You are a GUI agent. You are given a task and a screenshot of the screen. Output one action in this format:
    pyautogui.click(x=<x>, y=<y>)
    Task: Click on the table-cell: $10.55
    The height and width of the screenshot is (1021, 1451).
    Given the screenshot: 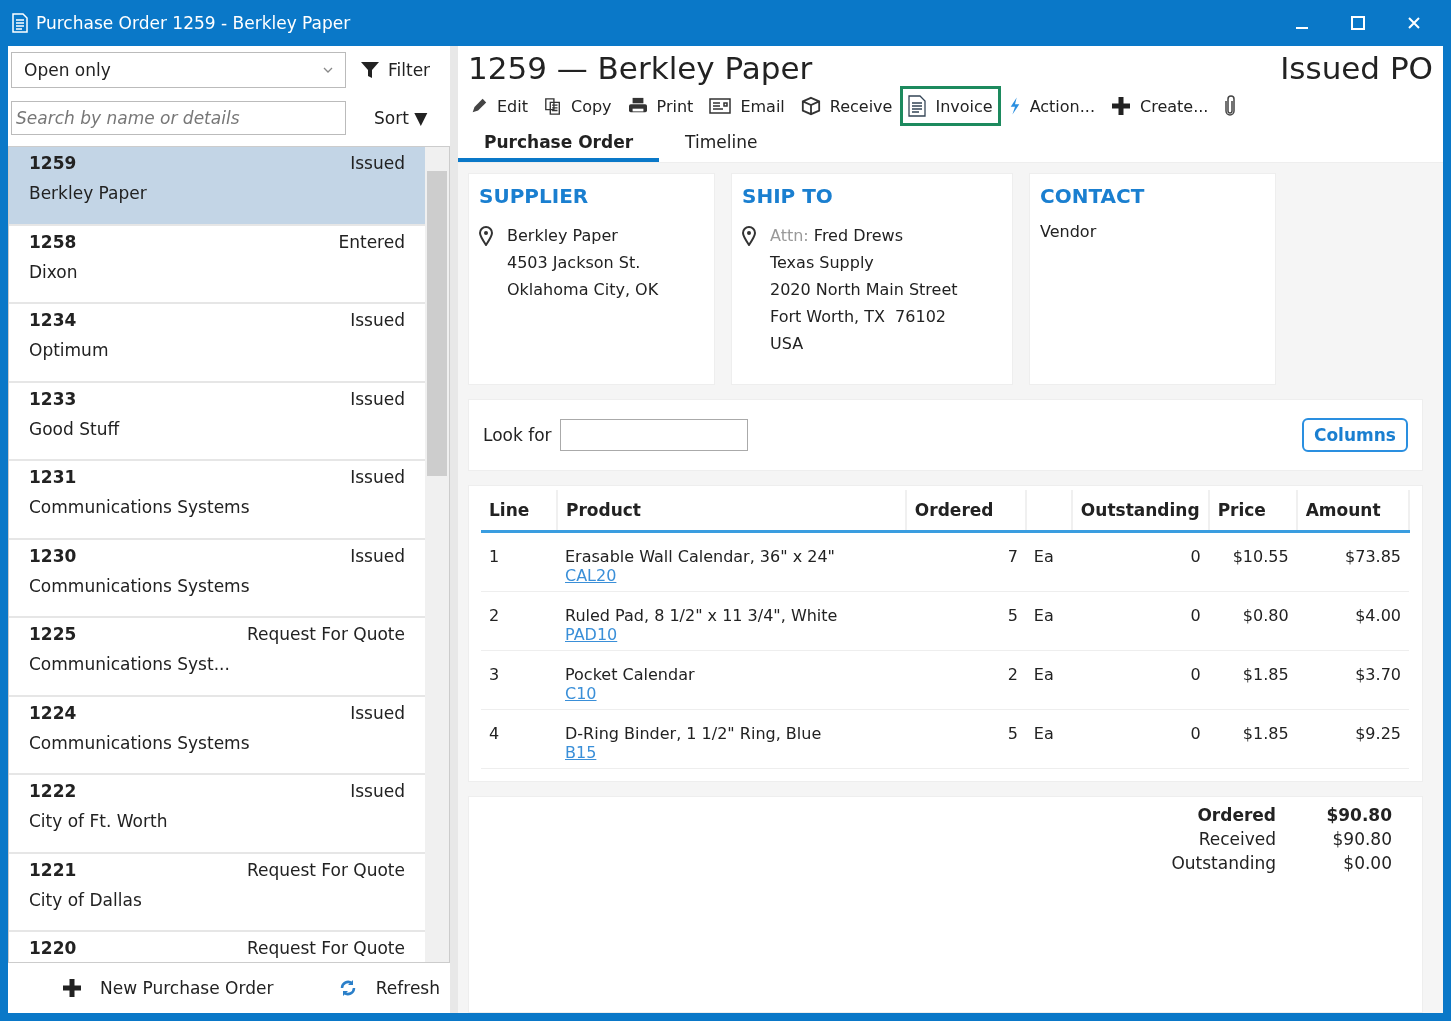 What is the action you would take?
    pyautogui.click(x=1260, y=556)
    